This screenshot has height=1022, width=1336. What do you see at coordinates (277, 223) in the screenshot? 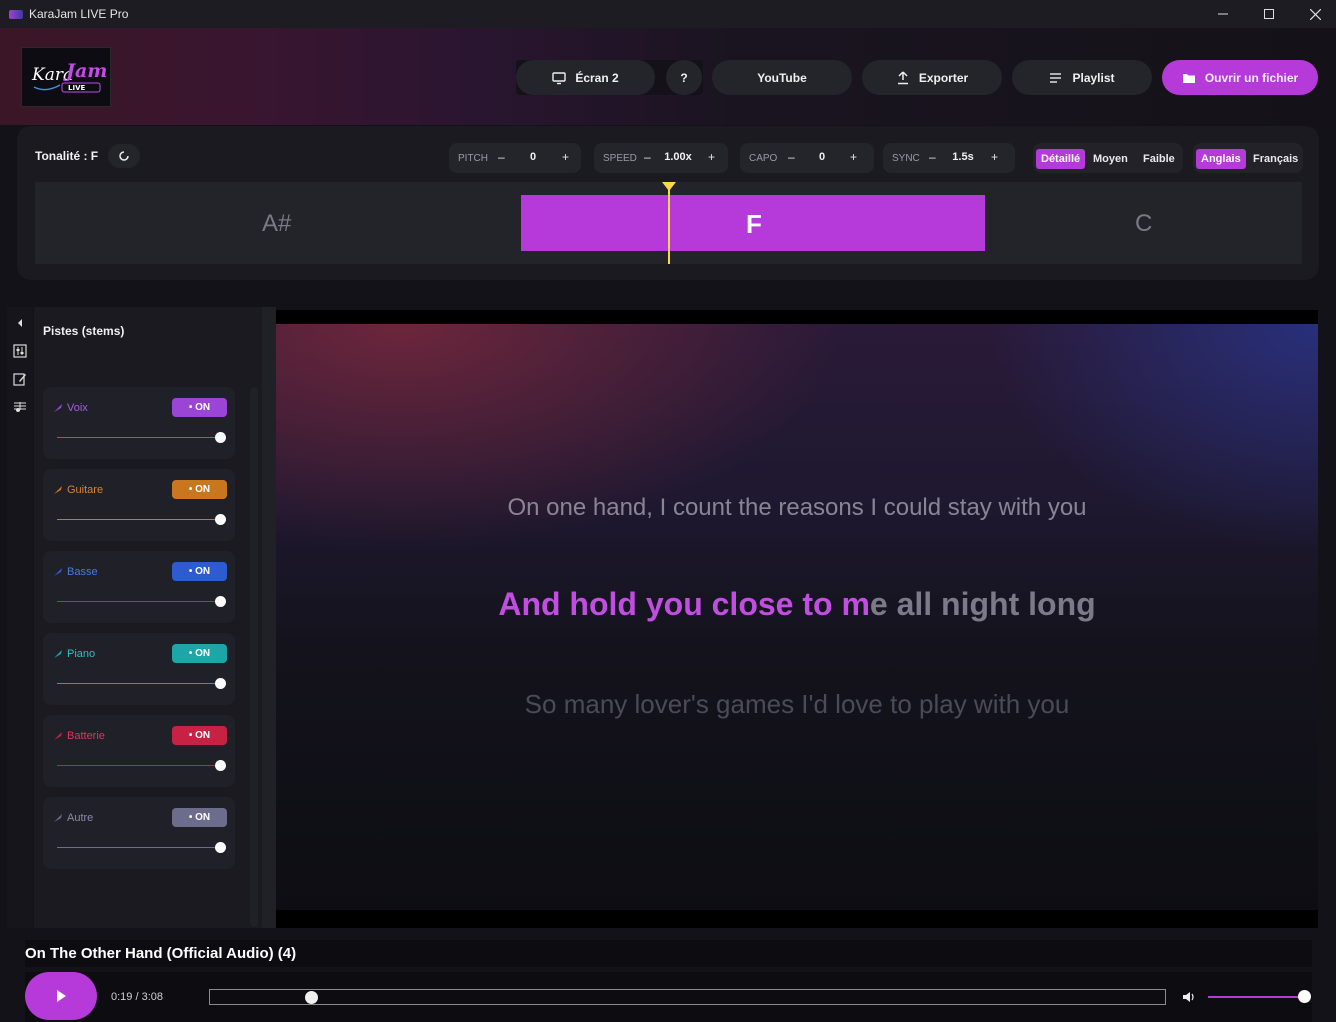
I see `previous-key: A#` at bounding box center [277, 223].